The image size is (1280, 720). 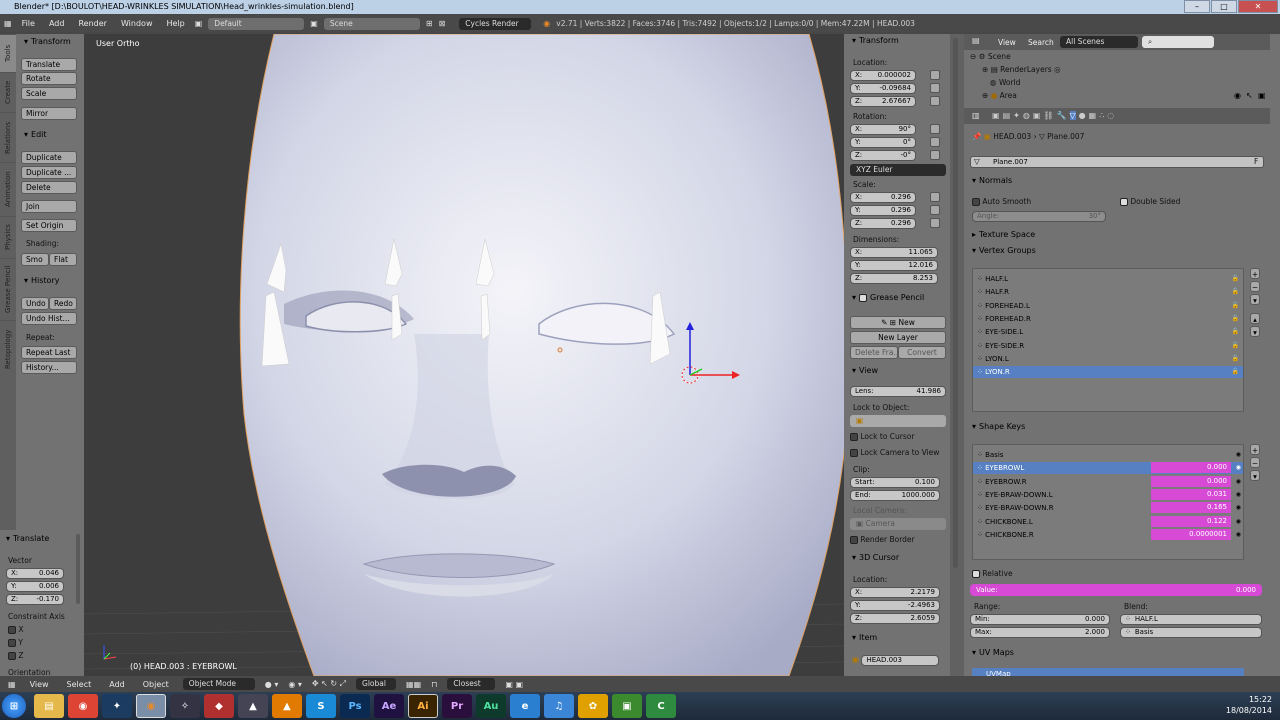 What do you see at coordinates (883, 129) in the screenshot?
I see `rotation-x-field: X: 90°` at bounding box center [883, 129].